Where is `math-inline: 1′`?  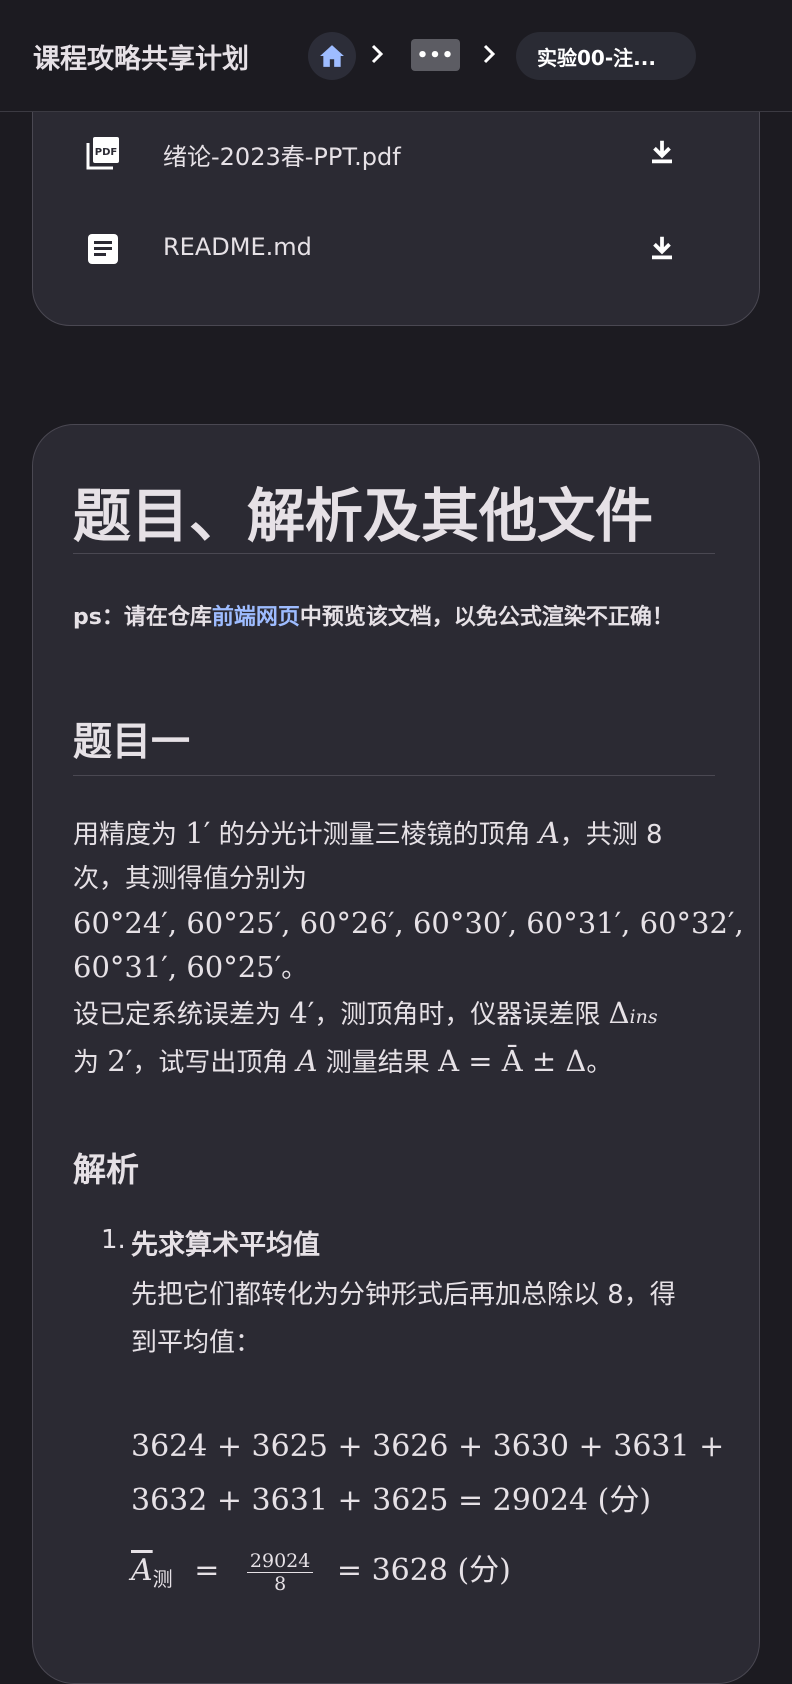 math-inline: 1′ is located at coordinates (198, 833).